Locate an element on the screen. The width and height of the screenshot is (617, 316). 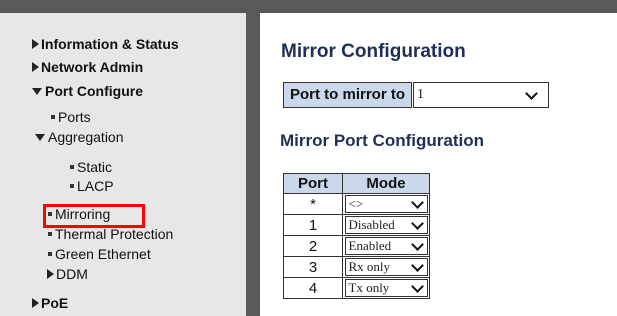
mode-cell: <> is located at coordinates (386, 204).